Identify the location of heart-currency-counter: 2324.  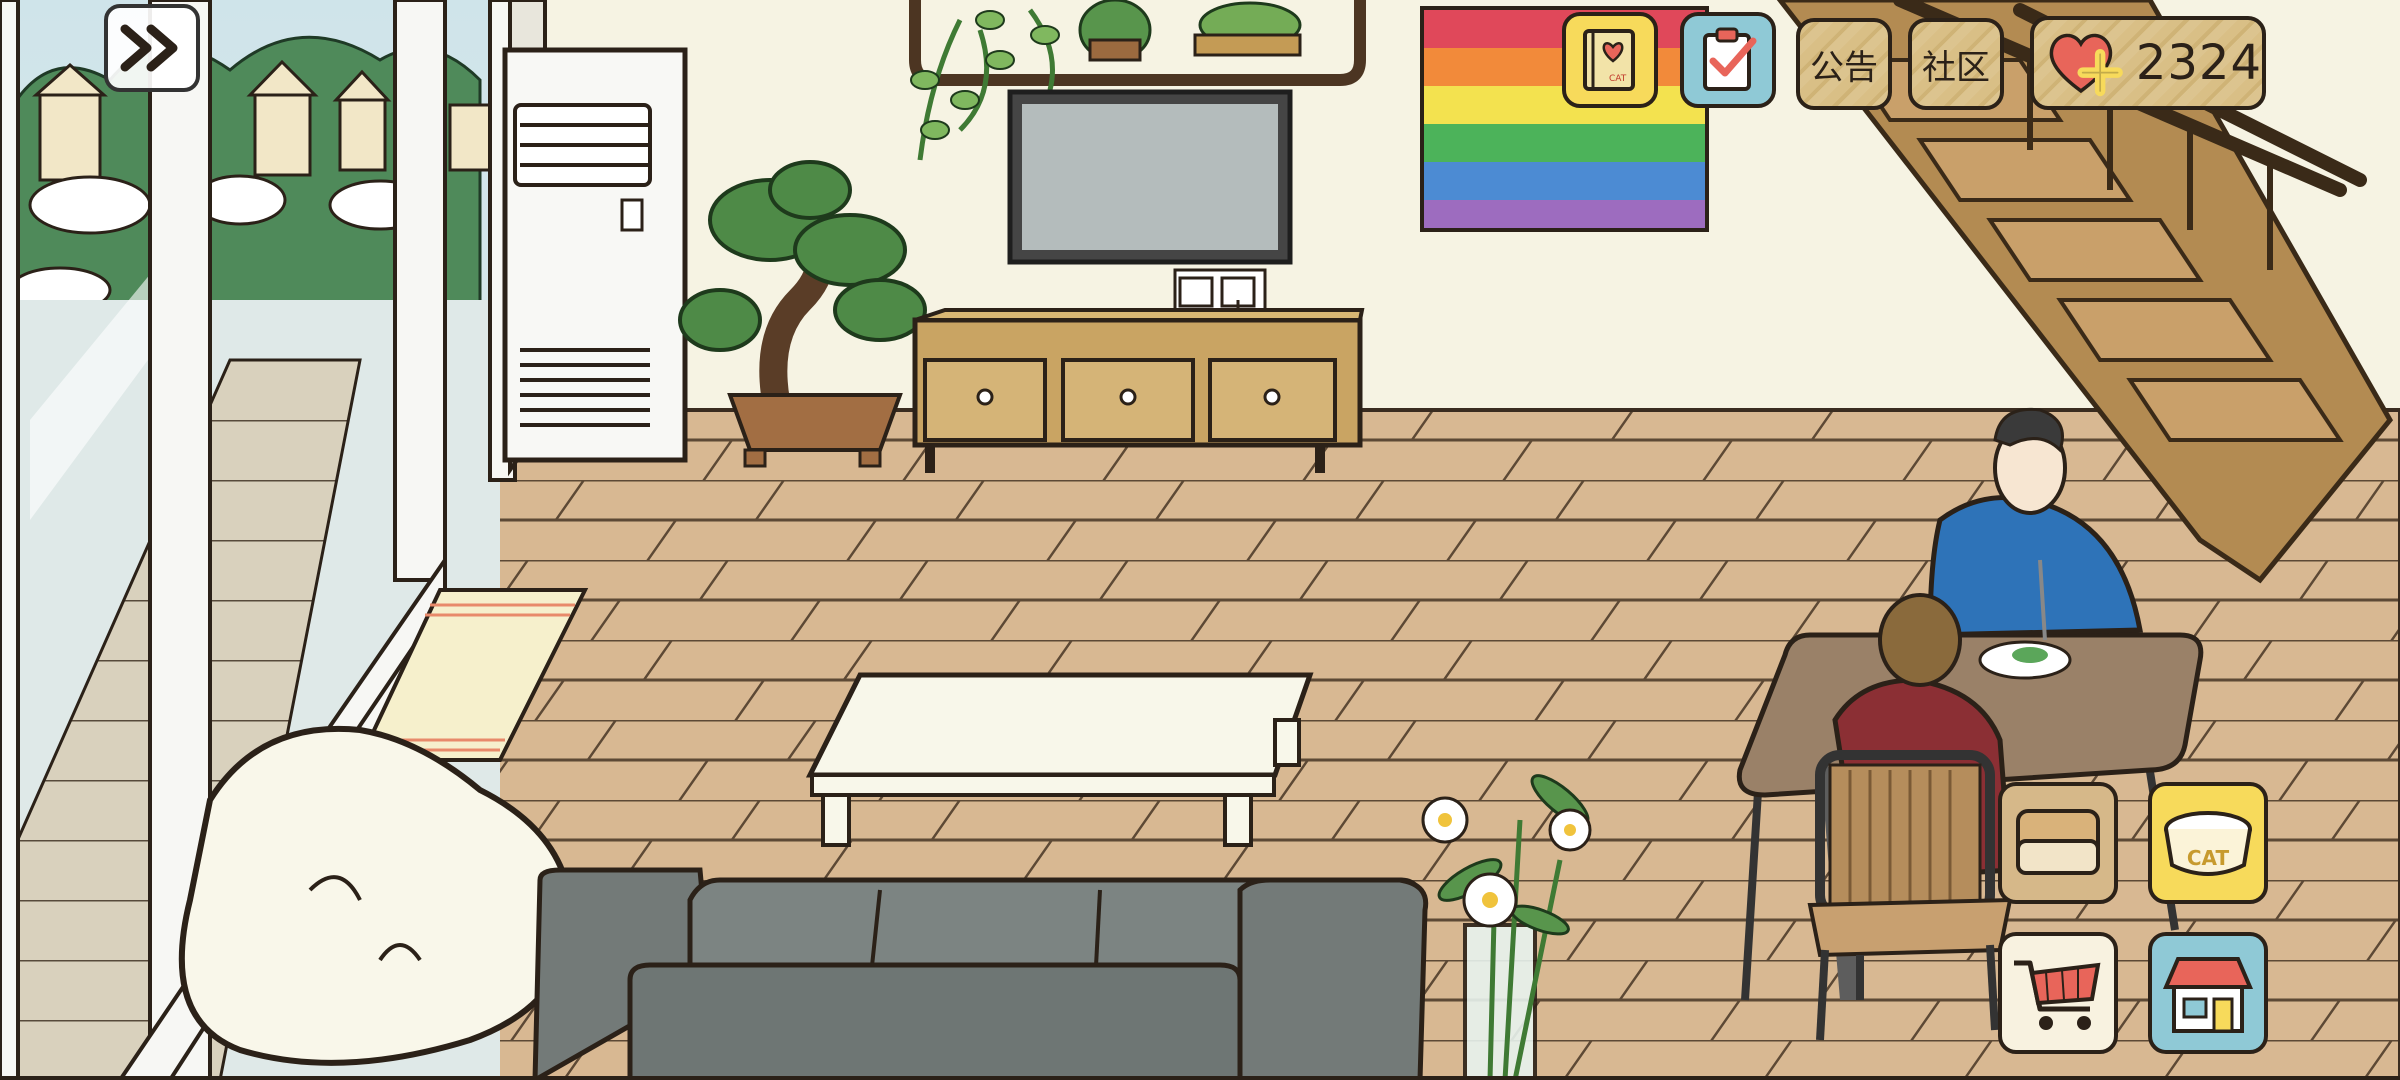
(2148, 63).